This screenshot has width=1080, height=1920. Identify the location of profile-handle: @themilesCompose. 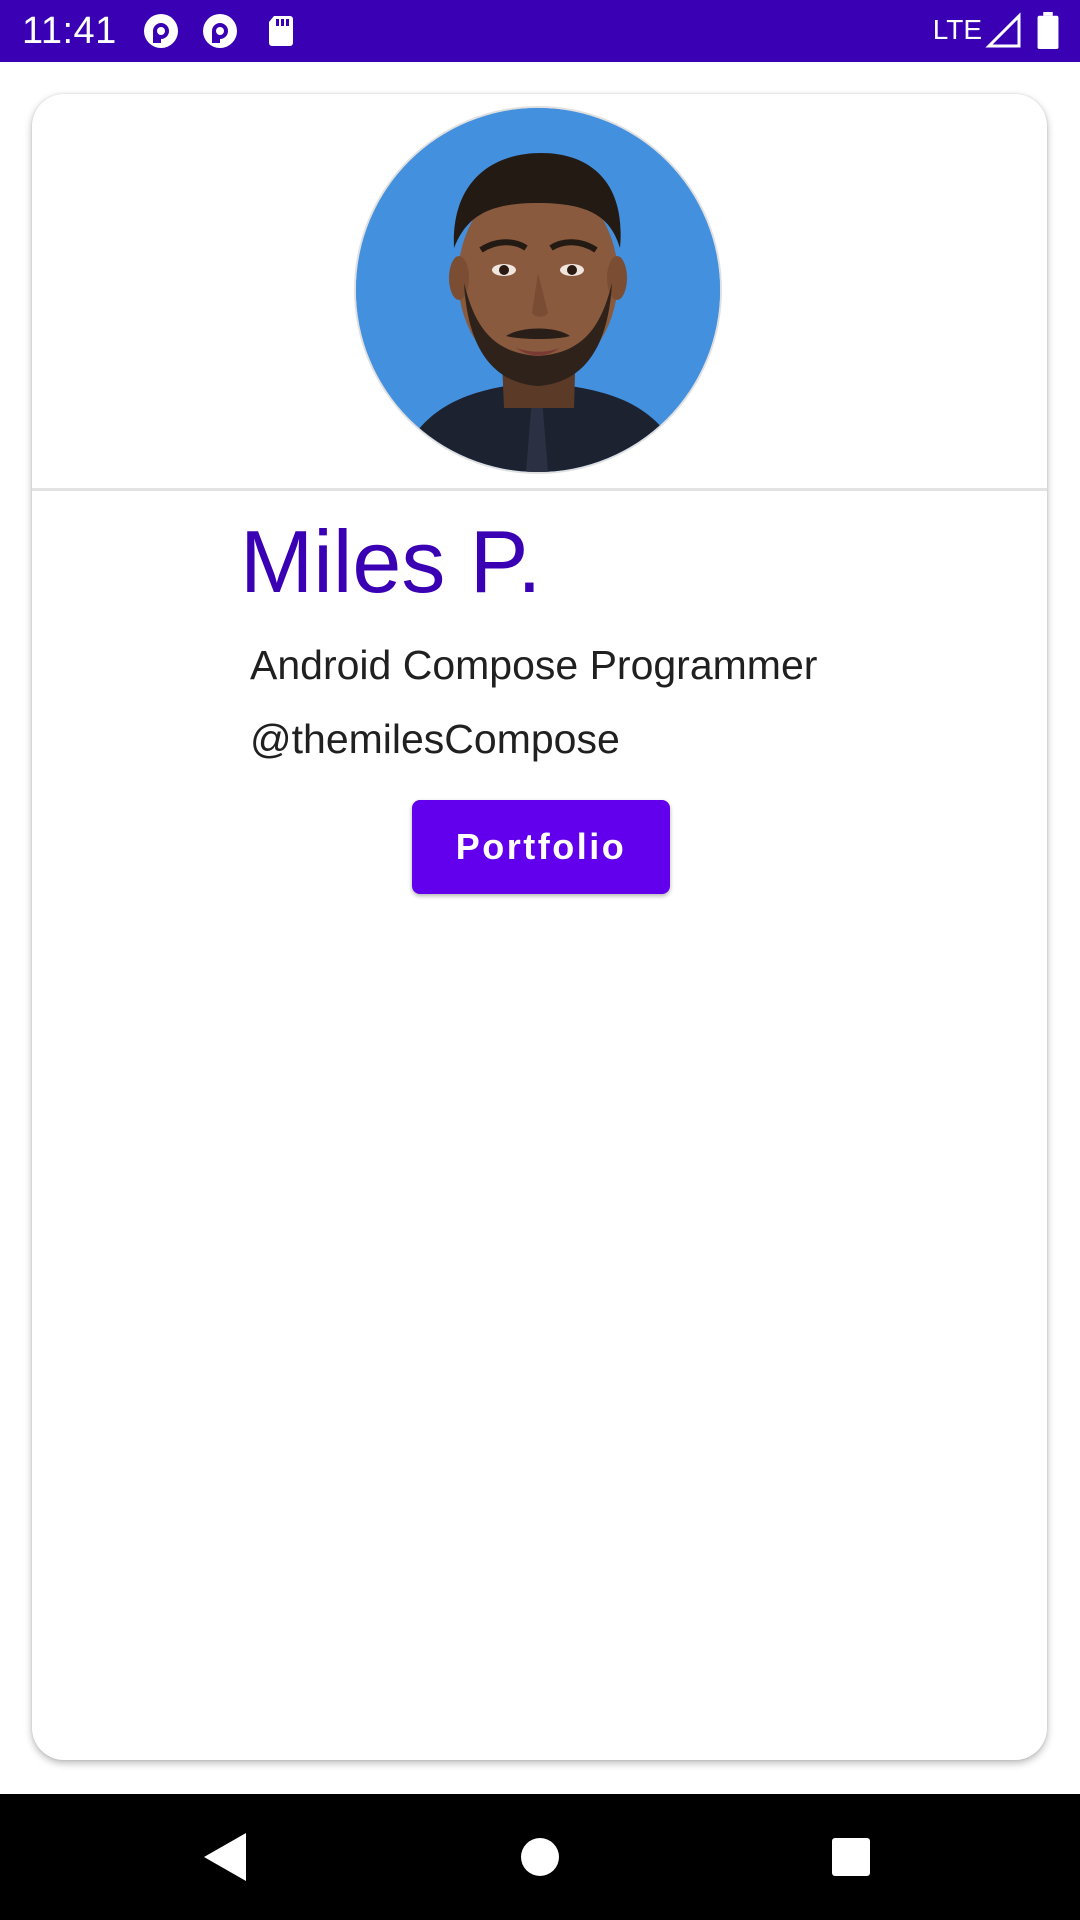
(435, 739).